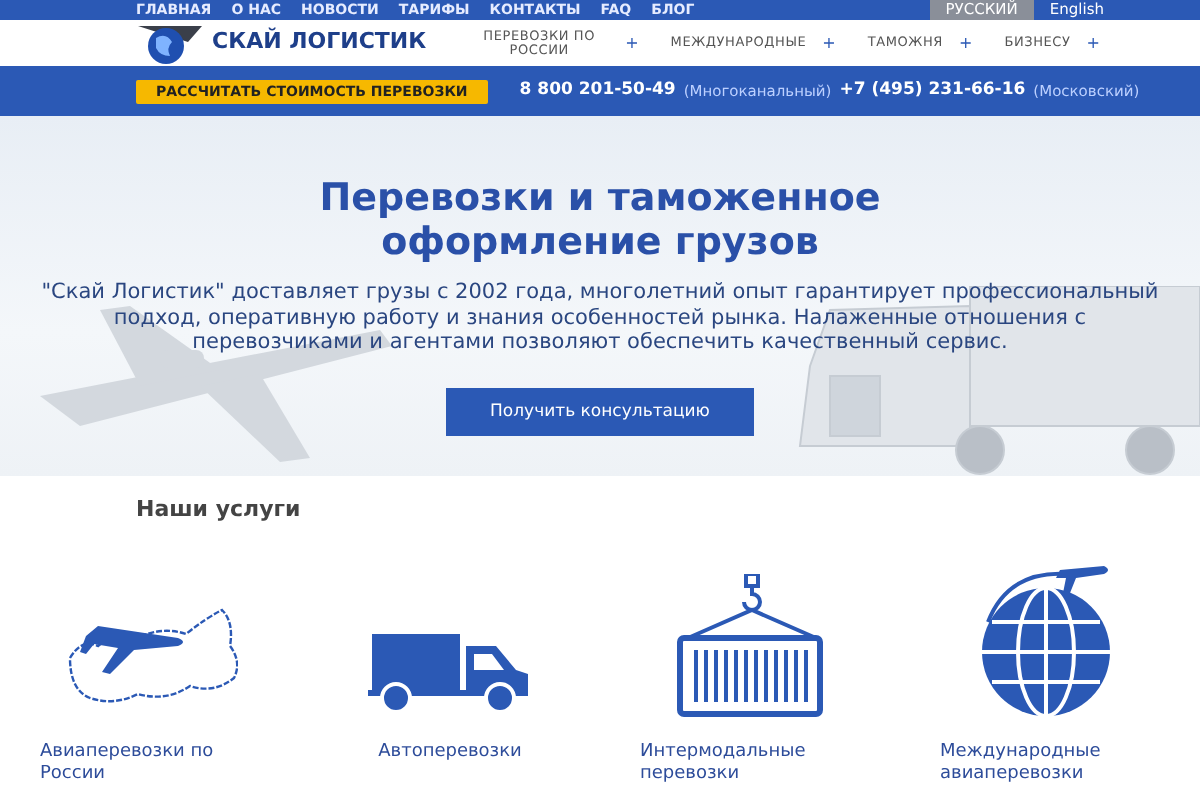 The height and width of the screenshot is (800, 1200). I want to click on service-link: Интермодальные перевозки, so click(750, 764).